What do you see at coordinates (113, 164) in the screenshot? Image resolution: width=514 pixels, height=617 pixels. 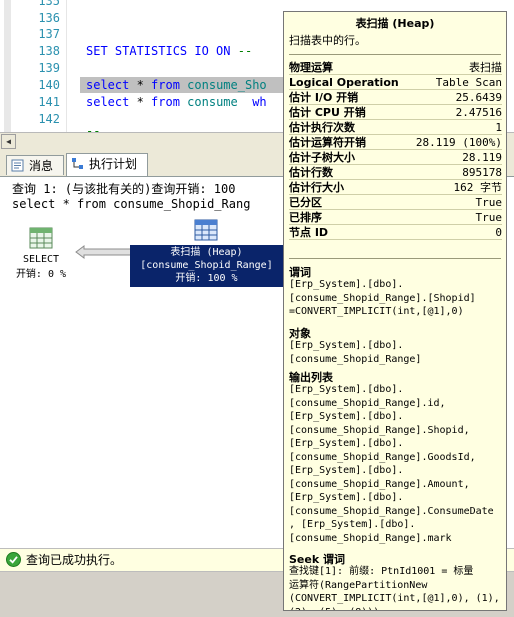 I see `tab-label: 执行计划` at bounding box center [113, 164].